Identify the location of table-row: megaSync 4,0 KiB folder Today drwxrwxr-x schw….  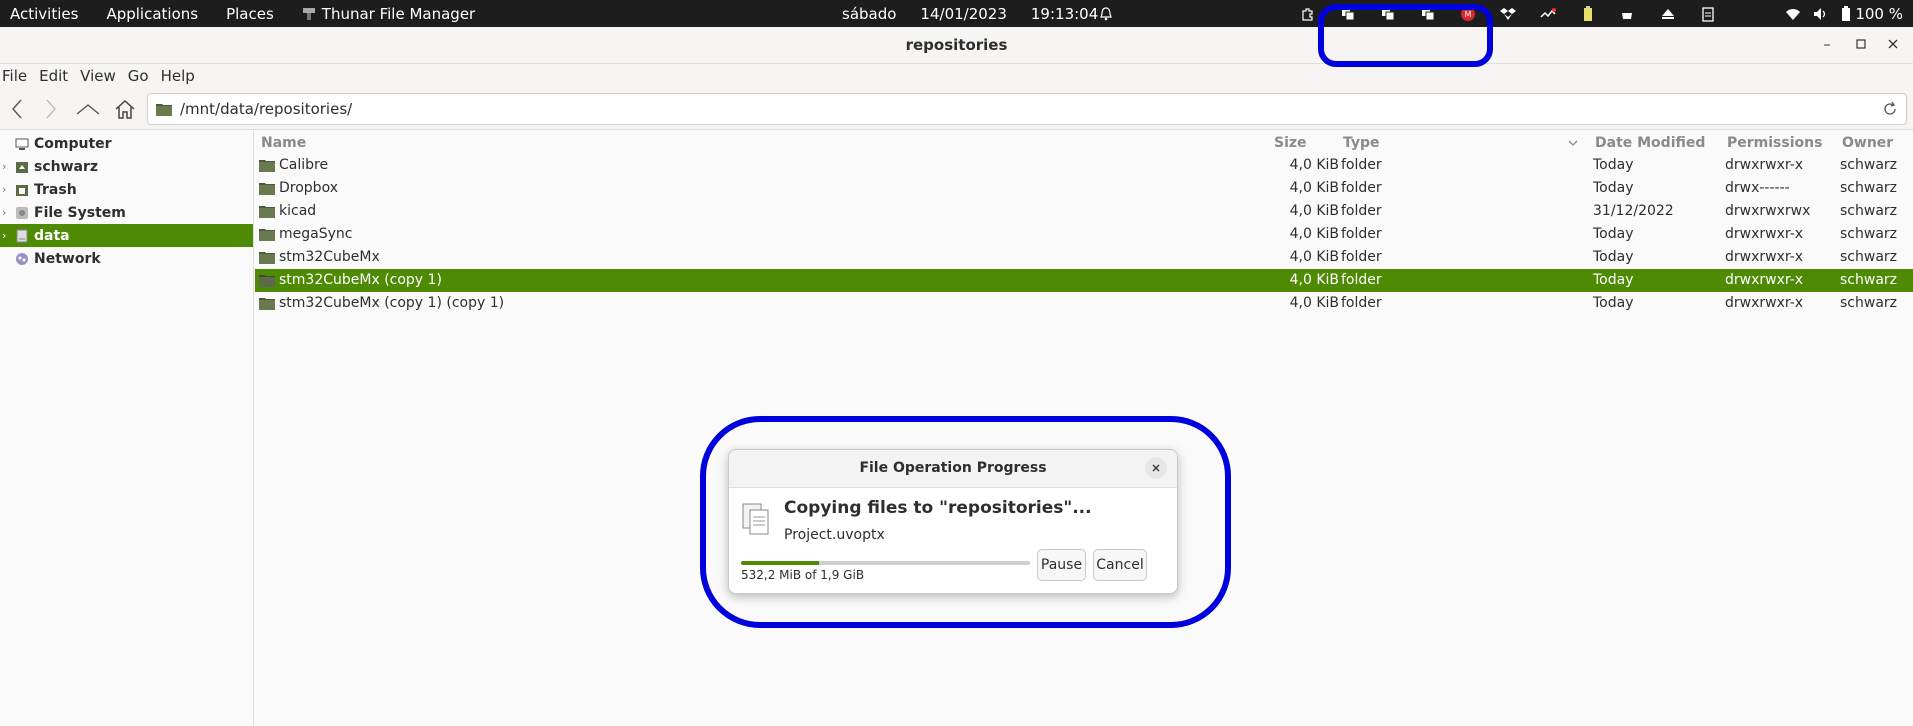
(1084, 234).